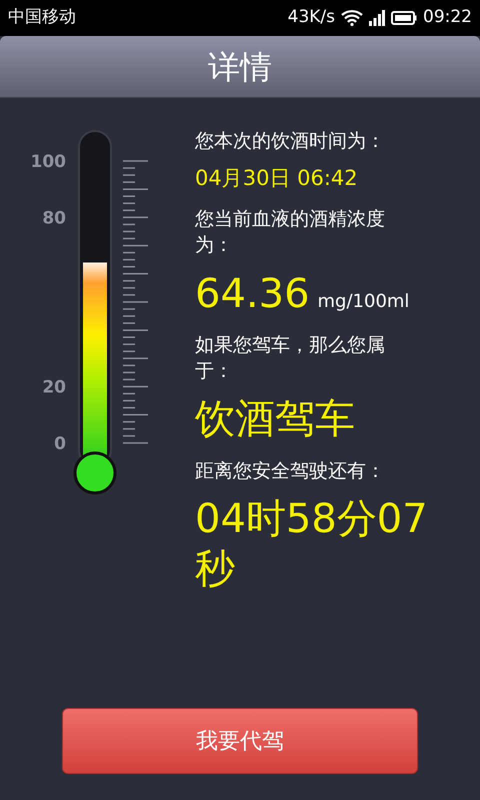  Describe the element at coordinates (252, 294) in the screenshot. I see `alcohol-reading: 64.36` at that location.